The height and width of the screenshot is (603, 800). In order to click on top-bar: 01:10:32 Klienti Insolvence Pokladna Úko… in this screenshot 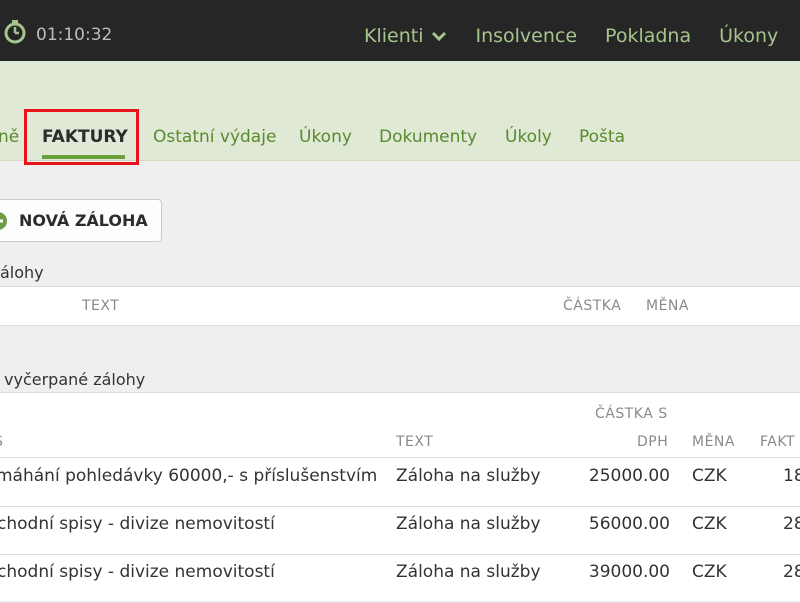, I will do `click(400, 30)`.